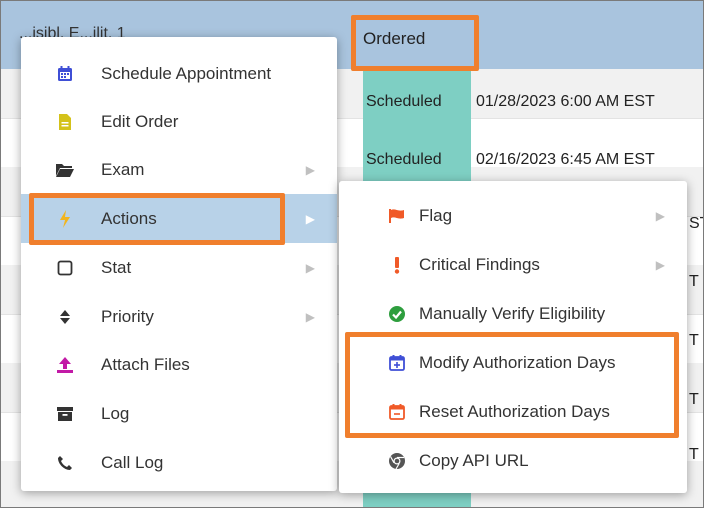  I want to click on highlight-ordered-header, so click(415, 43).